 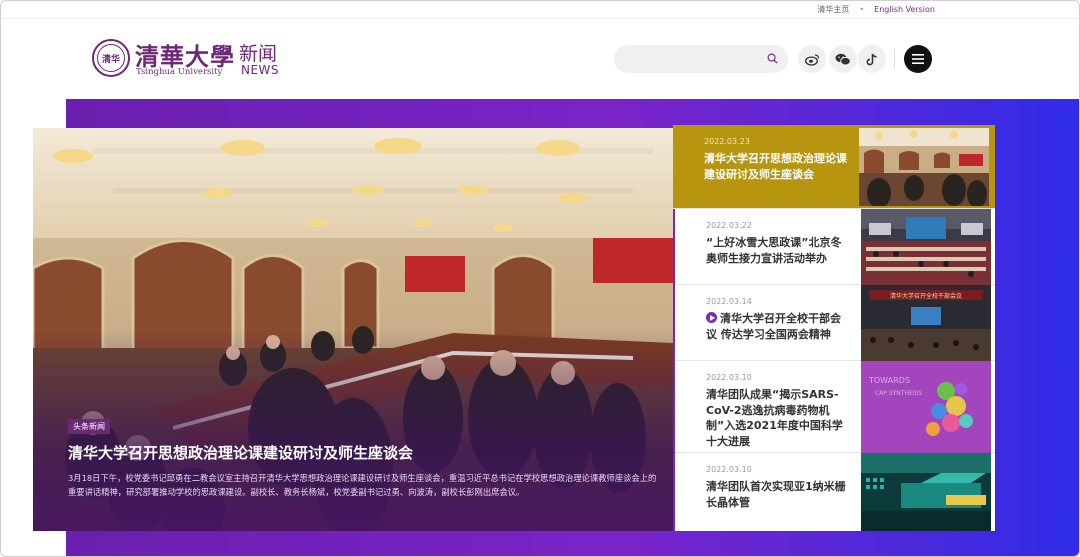 I want to click on transistor-illustration, so click(x=926, y=492).